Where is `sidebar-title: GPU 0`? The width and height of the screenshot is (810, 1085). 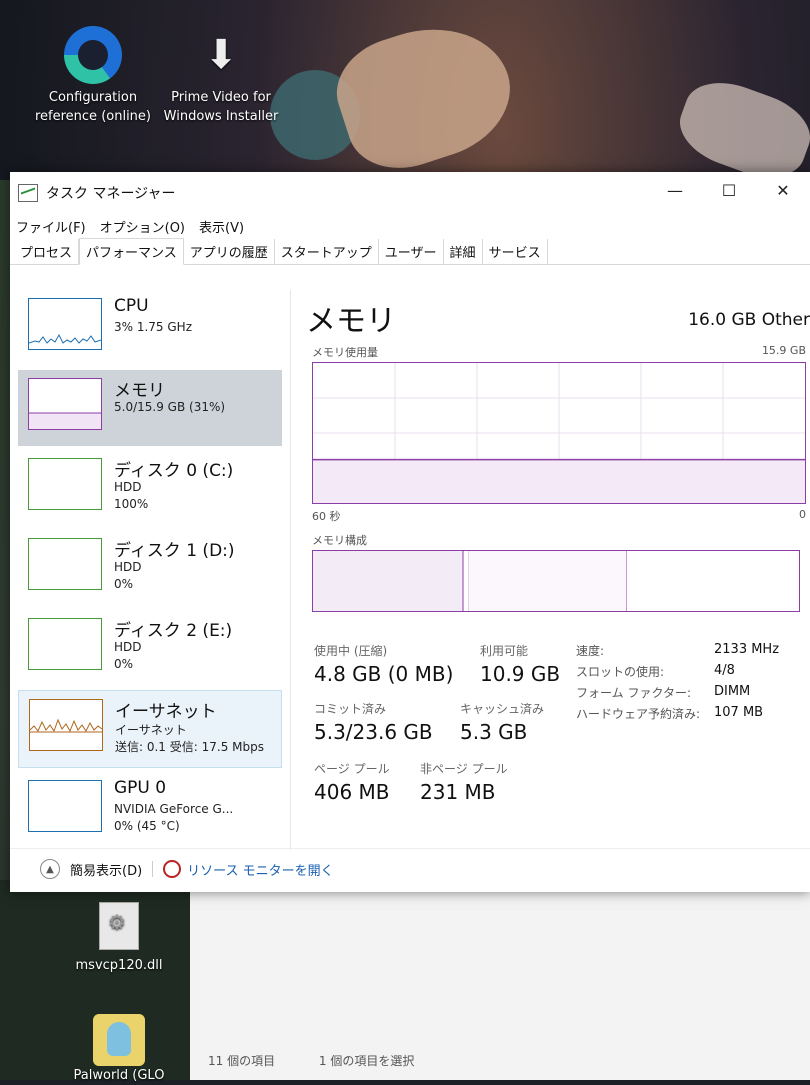 sidebar-title: GPU 0 is located at coordinates (140, 788).